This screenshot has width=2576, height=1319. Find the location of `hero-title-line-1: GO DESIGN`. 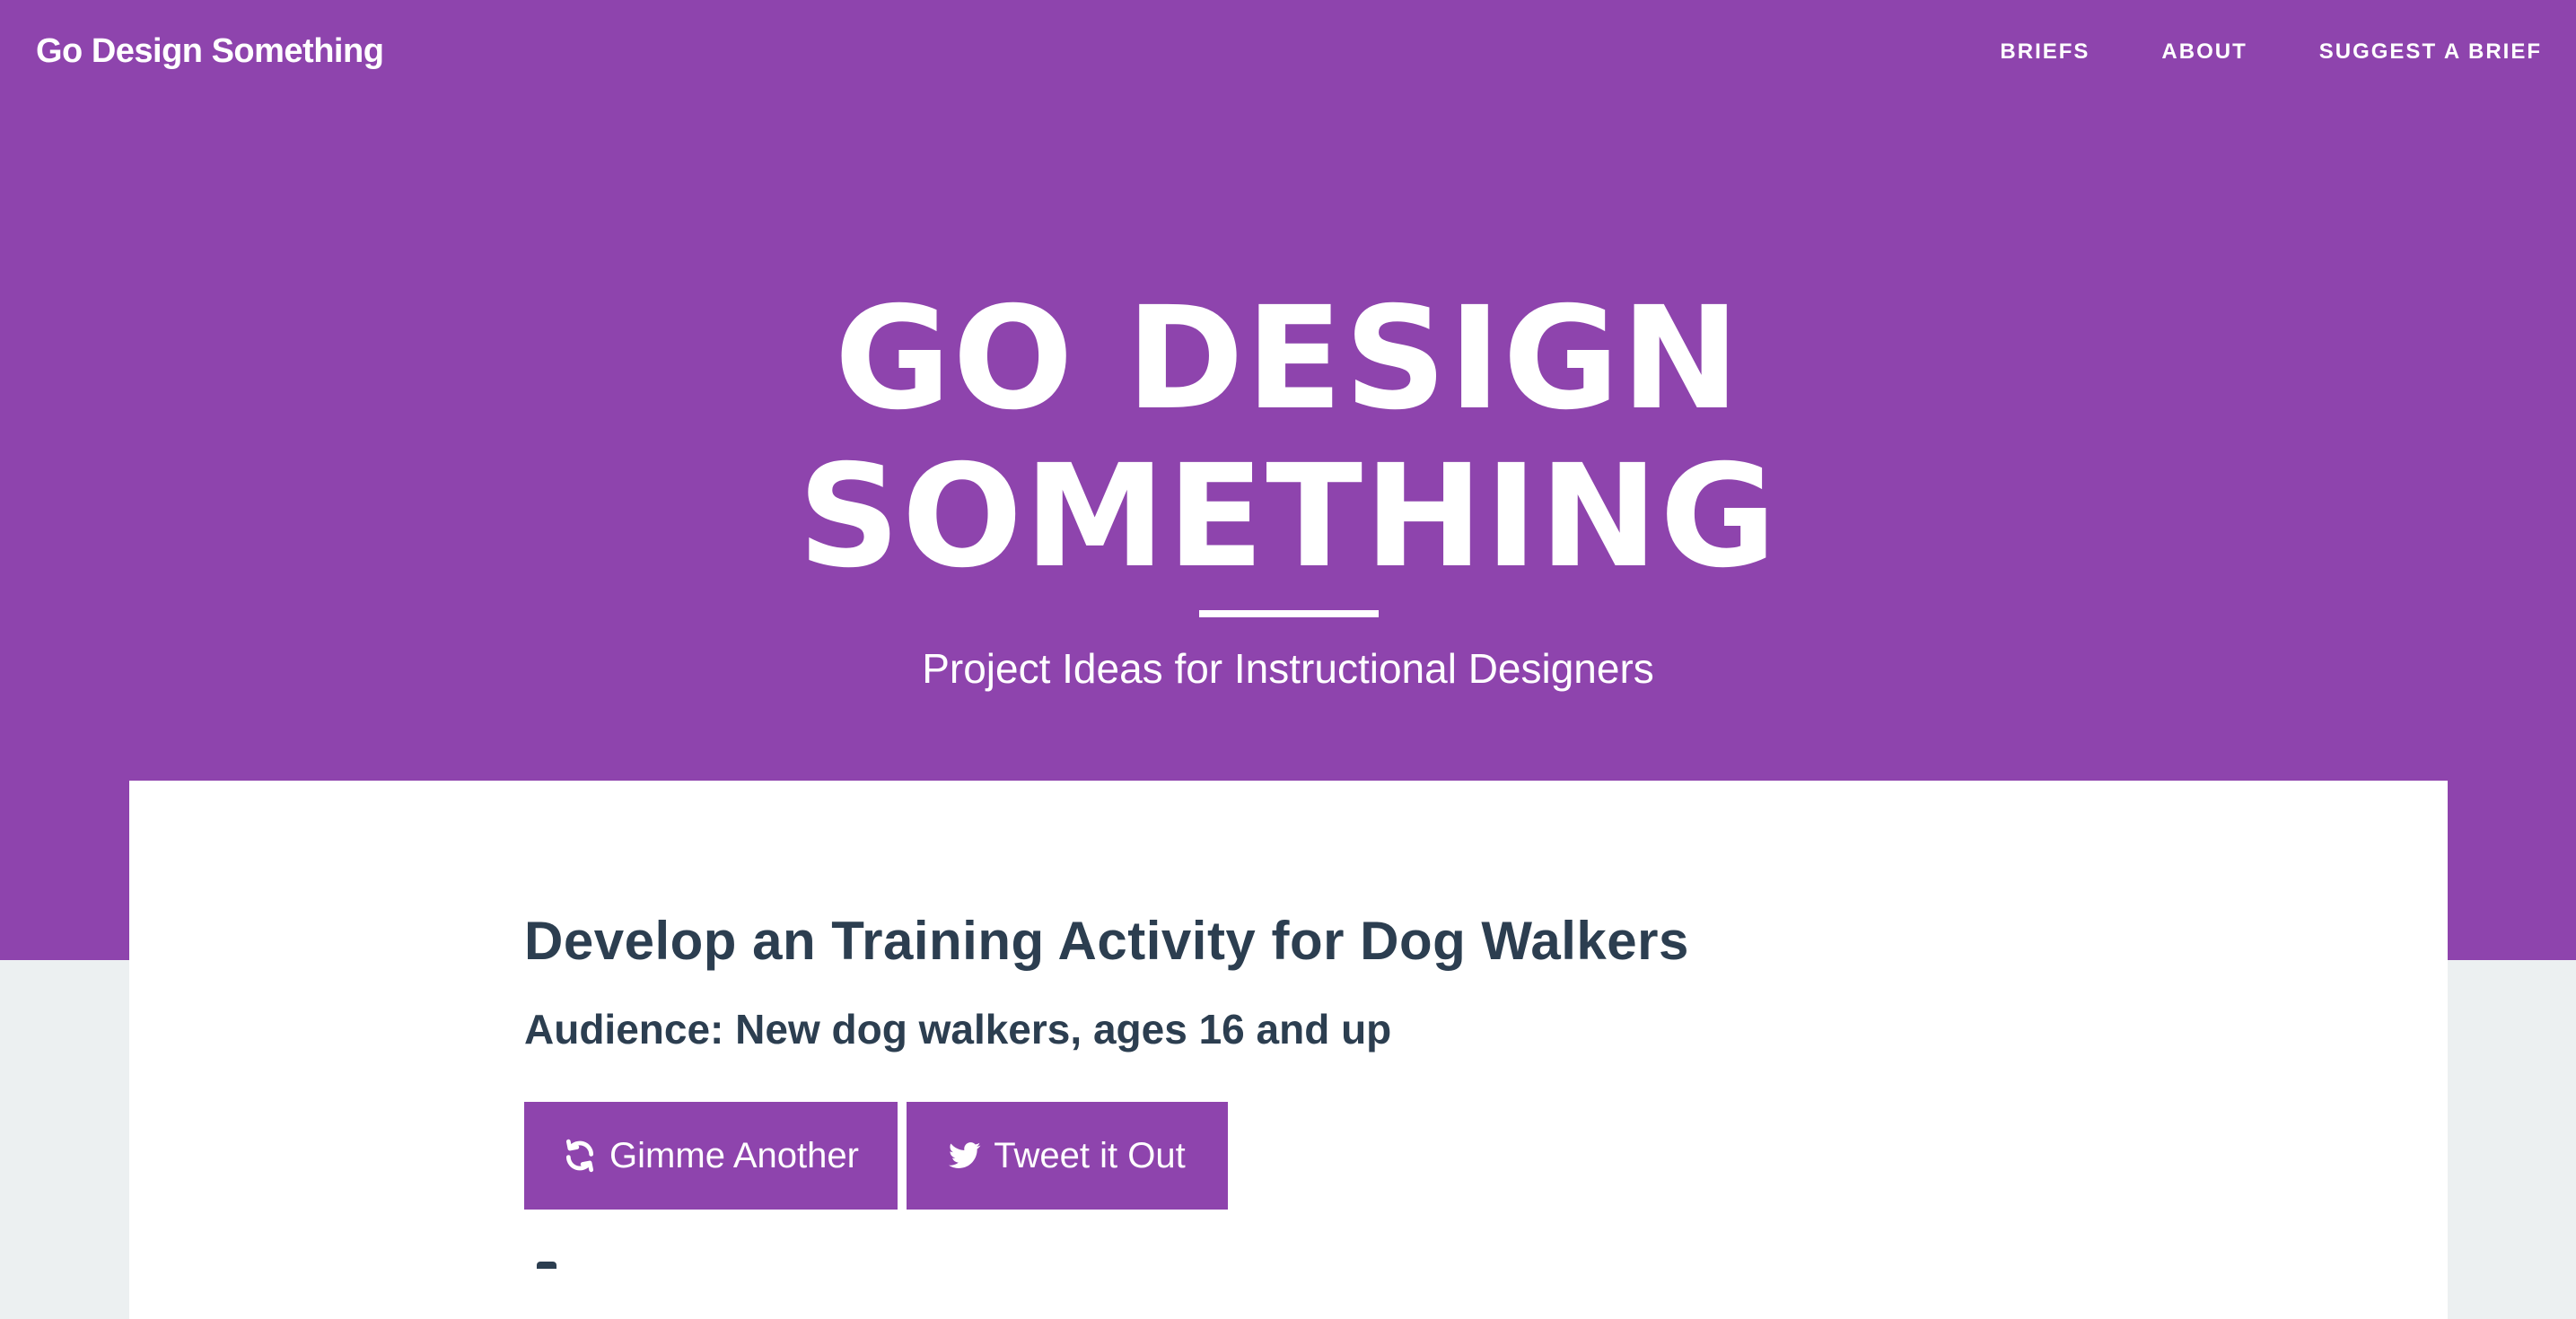

hero-title-line-1: GO DESIGN is located at coordinates (1288, 358).